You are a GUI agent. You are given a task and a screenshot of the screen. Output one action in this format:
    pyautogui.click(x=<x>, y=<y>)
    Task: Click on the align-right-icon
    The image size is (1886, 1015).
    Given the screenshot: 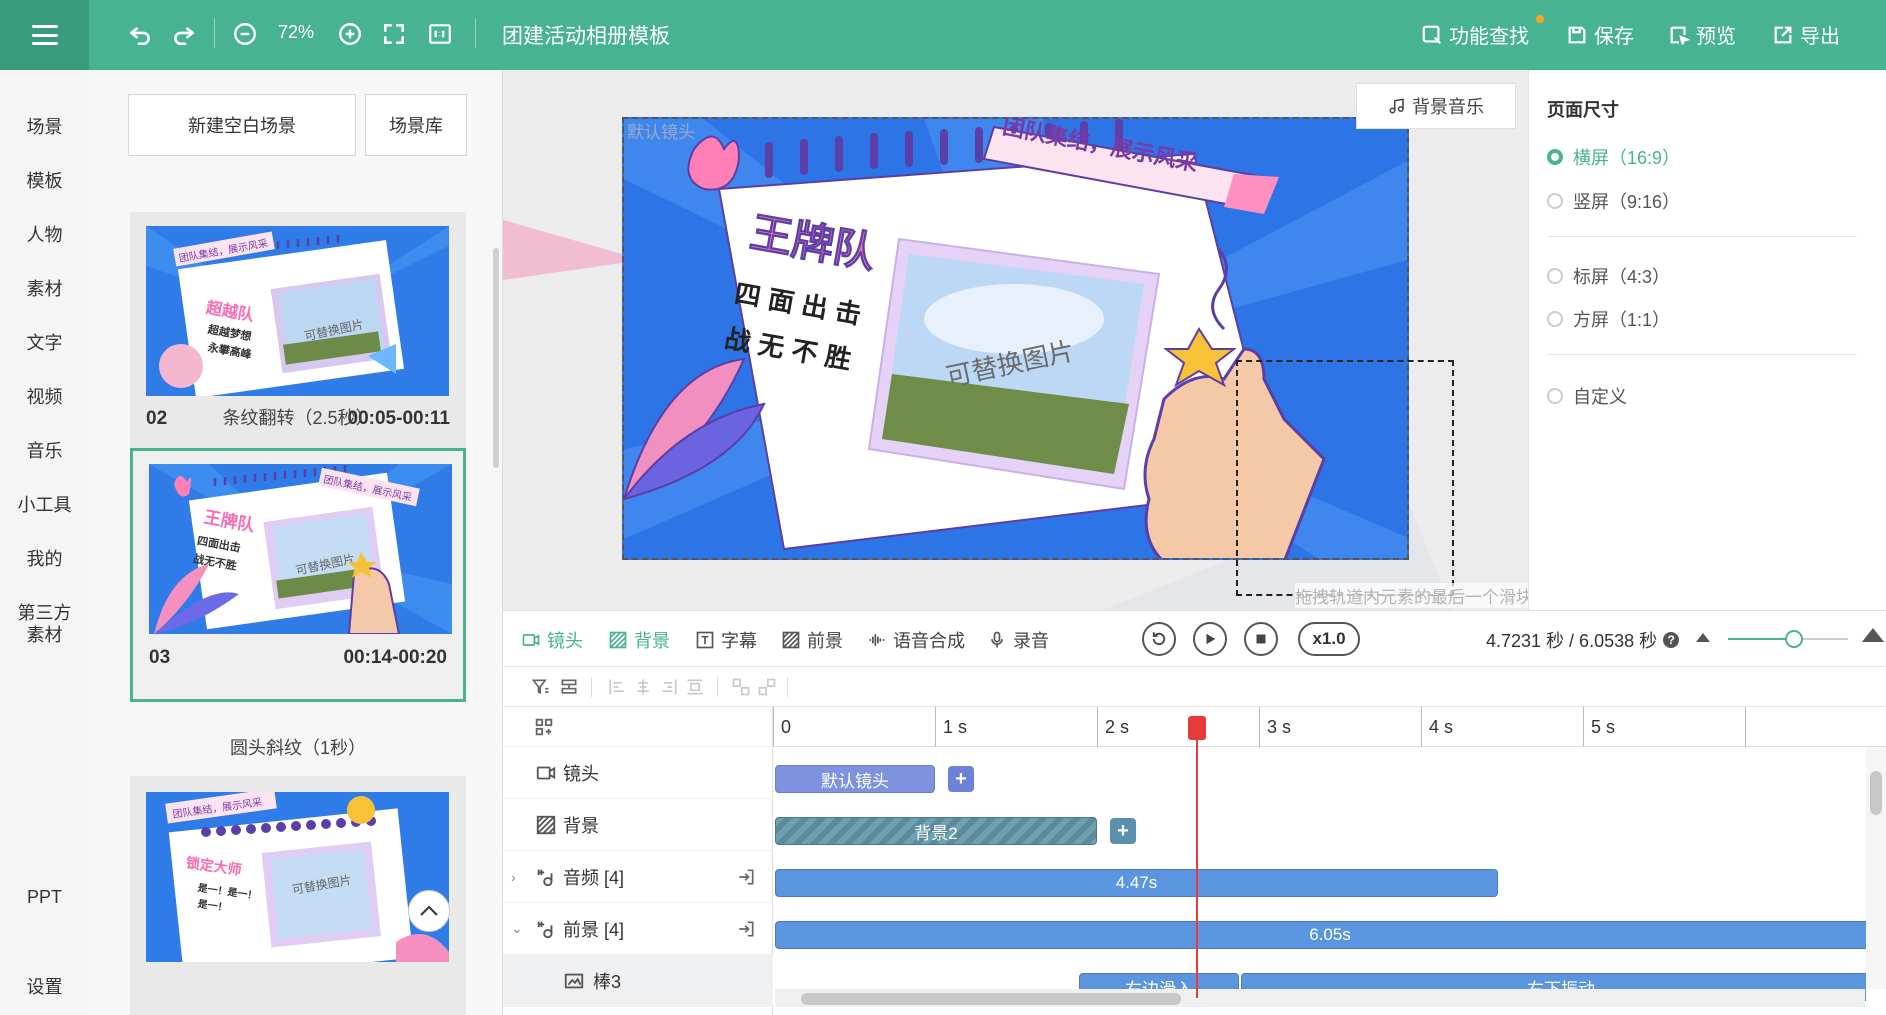 What is the action you would take?
    pyautogui.click(x=669, y=687)
    